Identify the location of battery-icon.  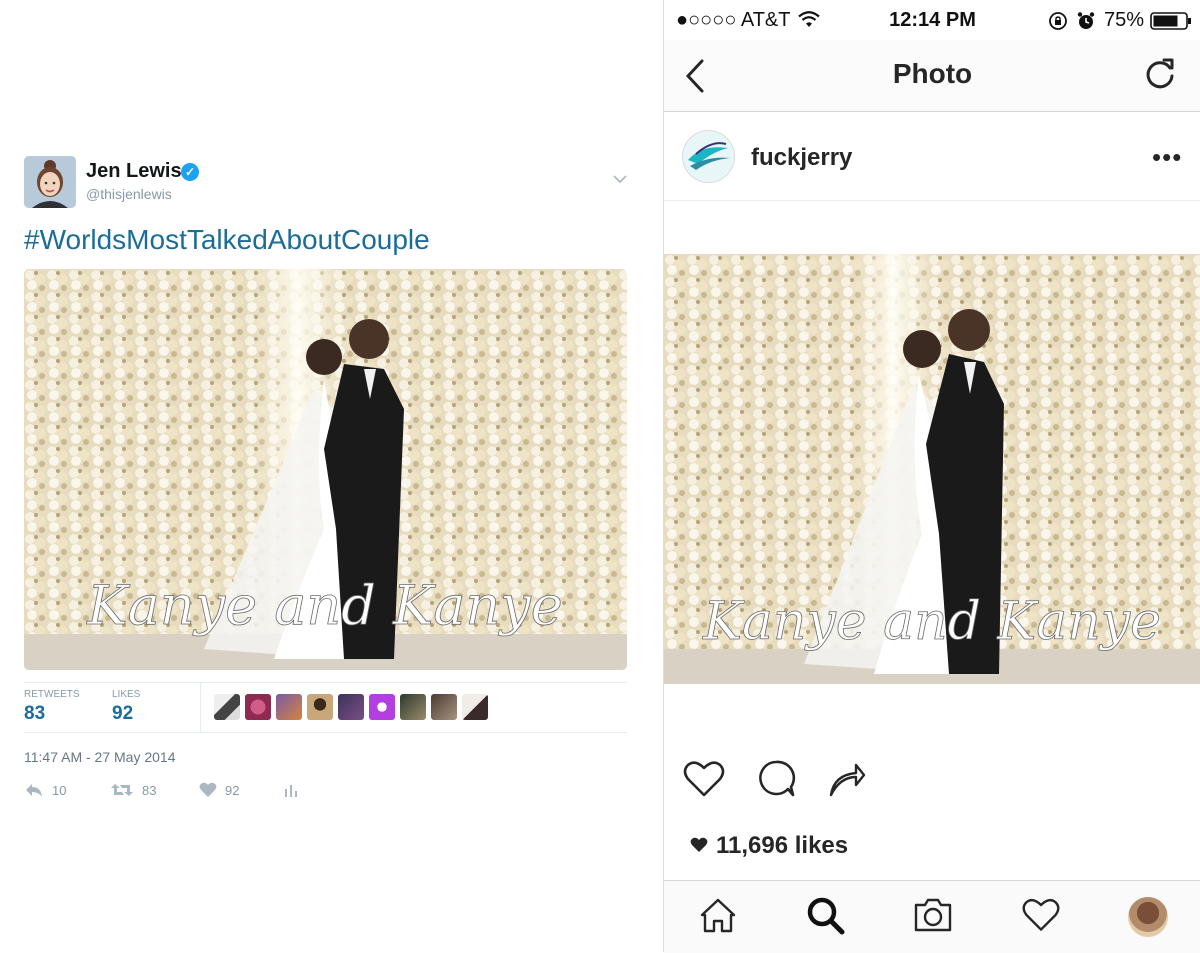
(1171, 23).